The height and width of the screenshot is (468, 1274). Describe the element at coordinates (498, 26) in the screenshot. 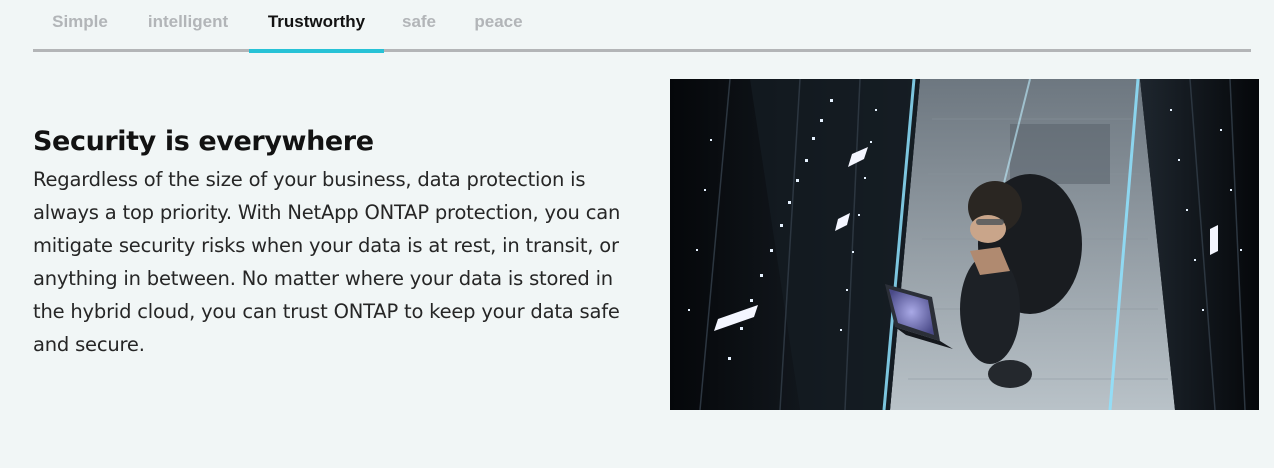

I see `tab-peace: peace` at that location.